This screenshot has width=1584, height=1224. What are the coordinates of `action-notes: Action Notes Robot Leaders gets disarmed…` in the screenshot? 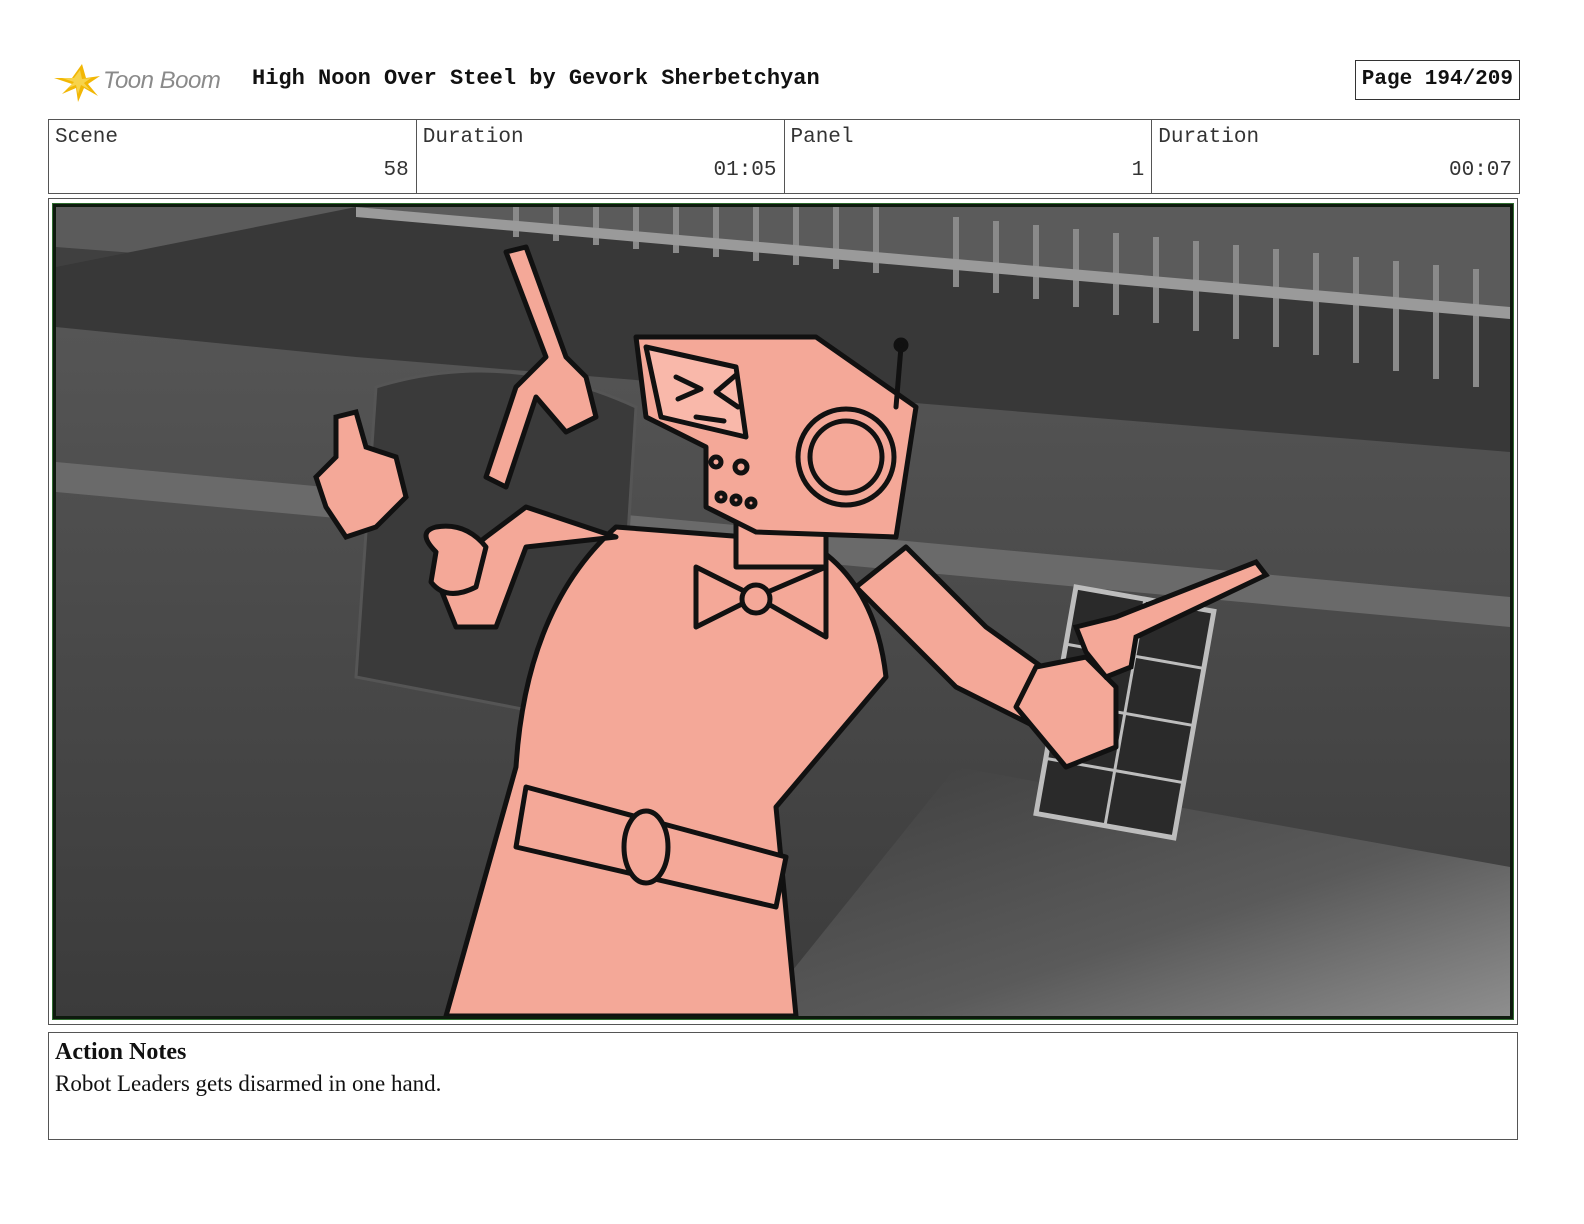 It's located at (783, 1086).